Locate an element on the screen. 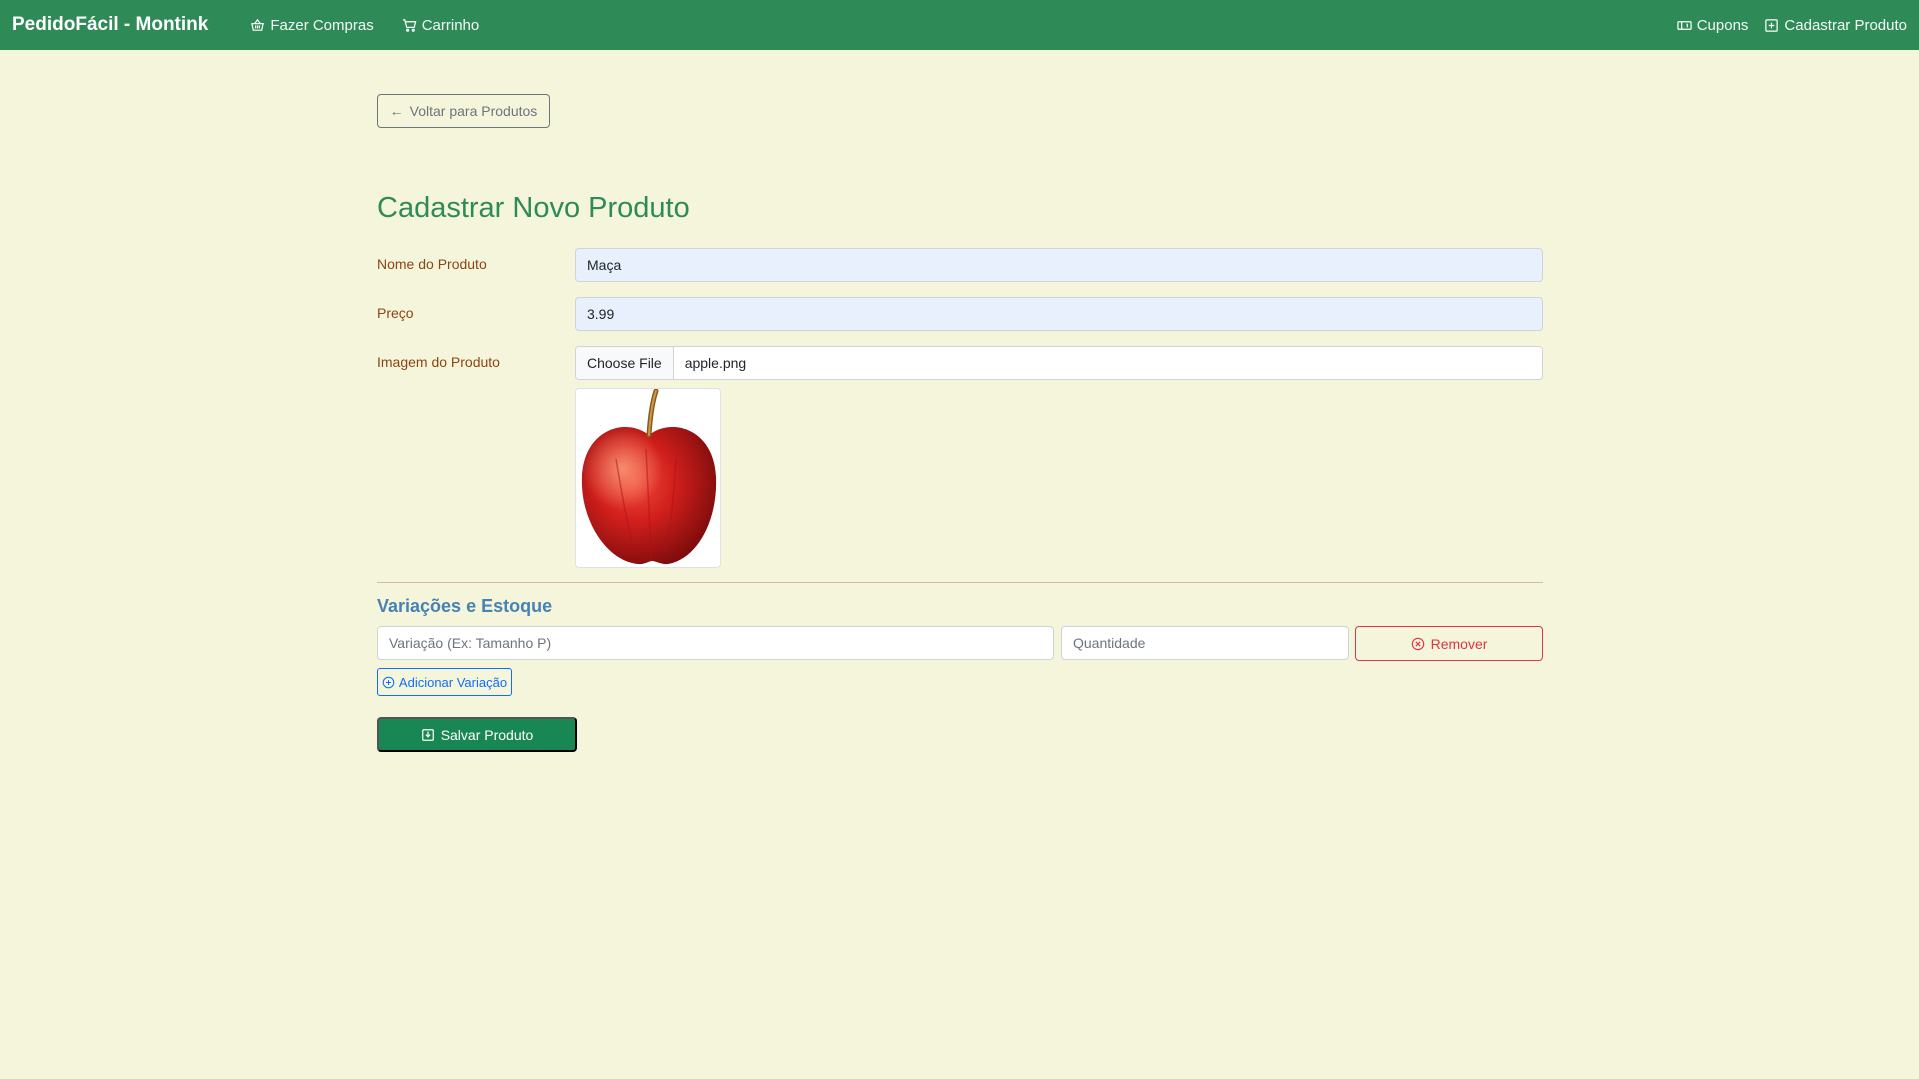  image-label: Imagem do Produto is located at coordinates (438, 362).